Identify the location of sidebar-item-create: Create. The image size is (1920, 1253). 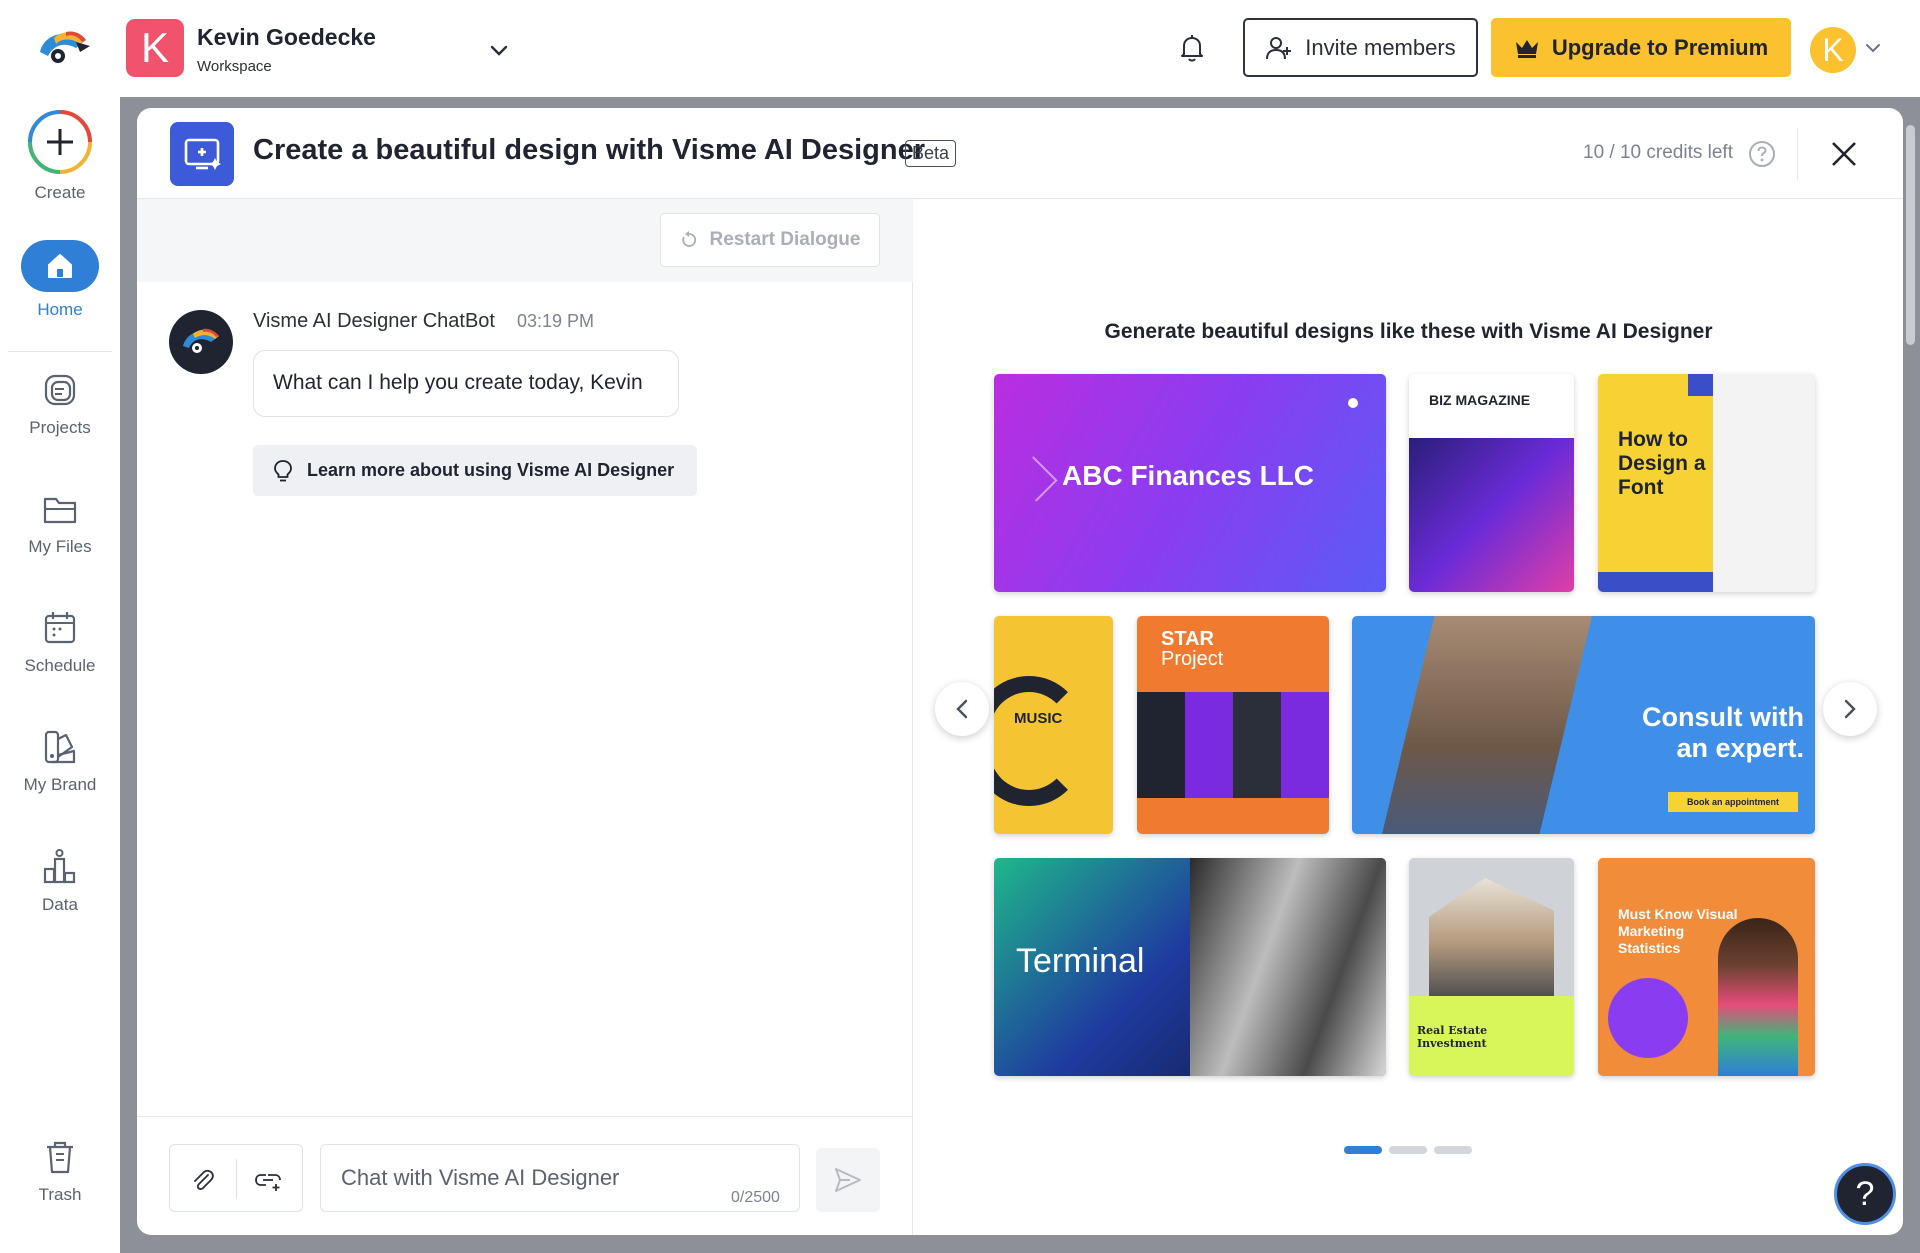
(60, 156).